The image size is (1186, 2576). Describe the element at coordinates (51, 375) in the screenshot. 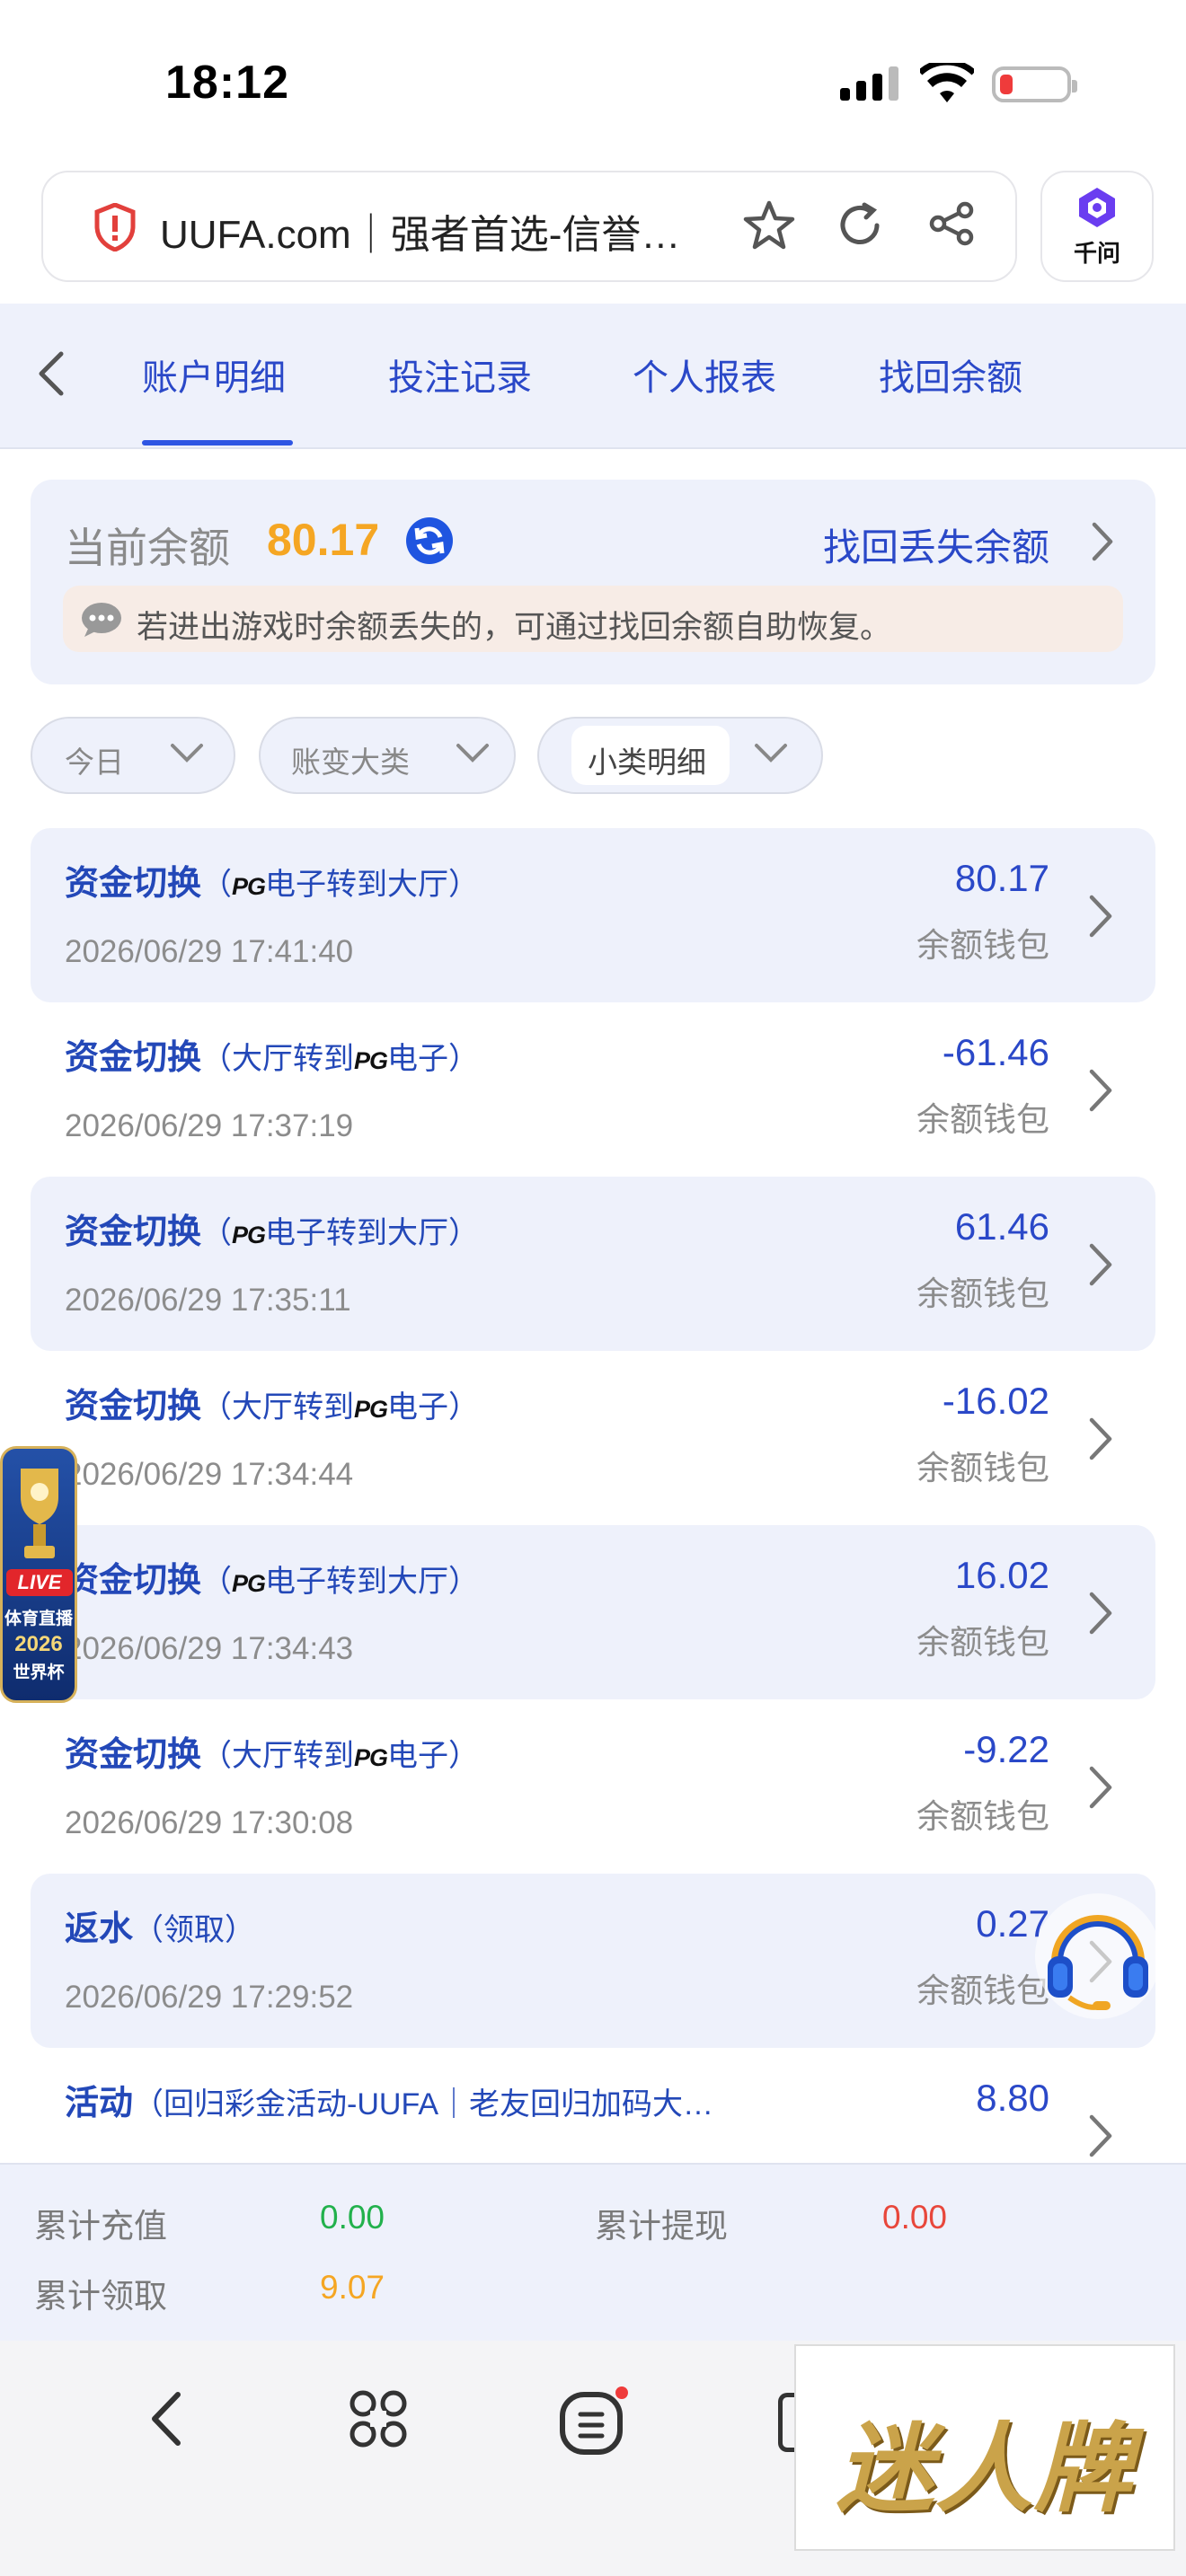

I see `back-chevron-icon` at that location.